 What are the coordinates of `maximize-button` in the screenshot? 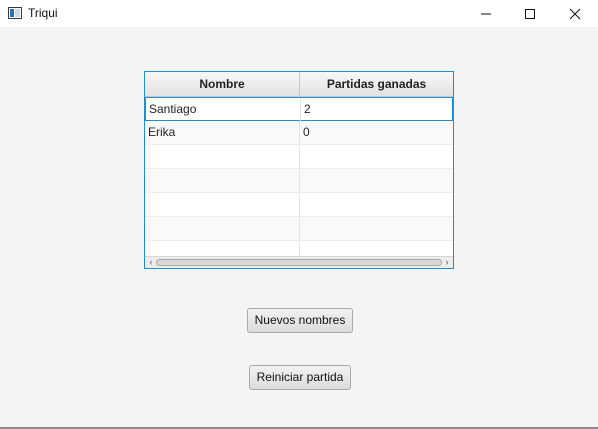 It's located at (530, 13).